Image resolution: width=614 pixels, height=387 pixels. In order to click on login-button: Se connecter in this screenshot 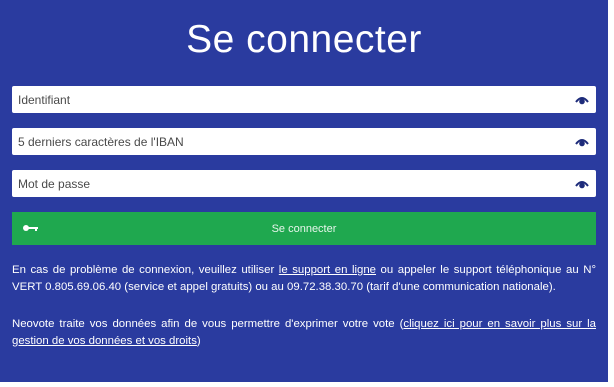, I will do `click(304, 228)`.